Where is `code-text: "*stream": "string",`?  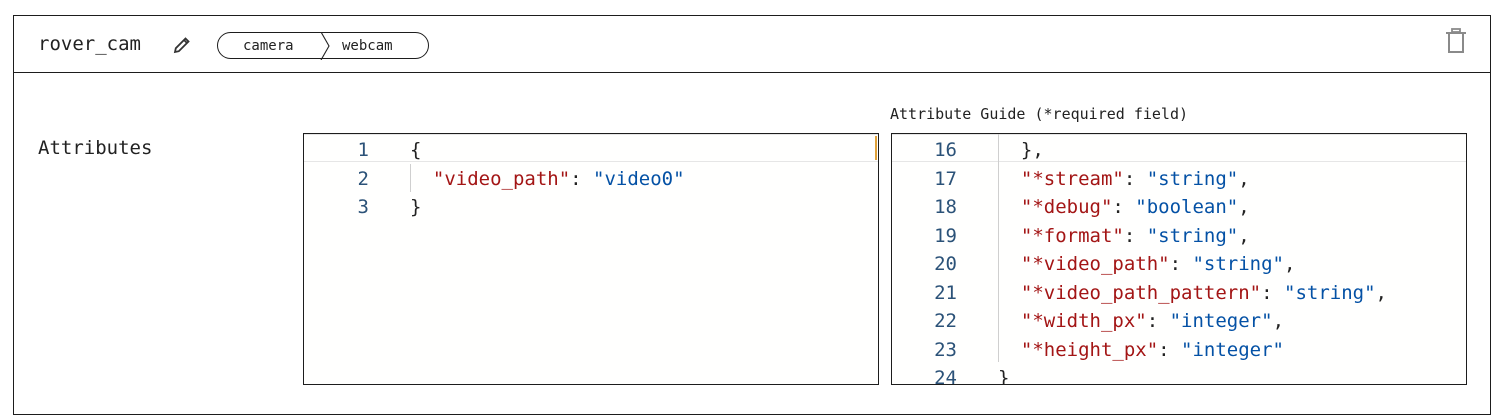 code-text: "*stream": "string", is located at coordinates (1124, 179).